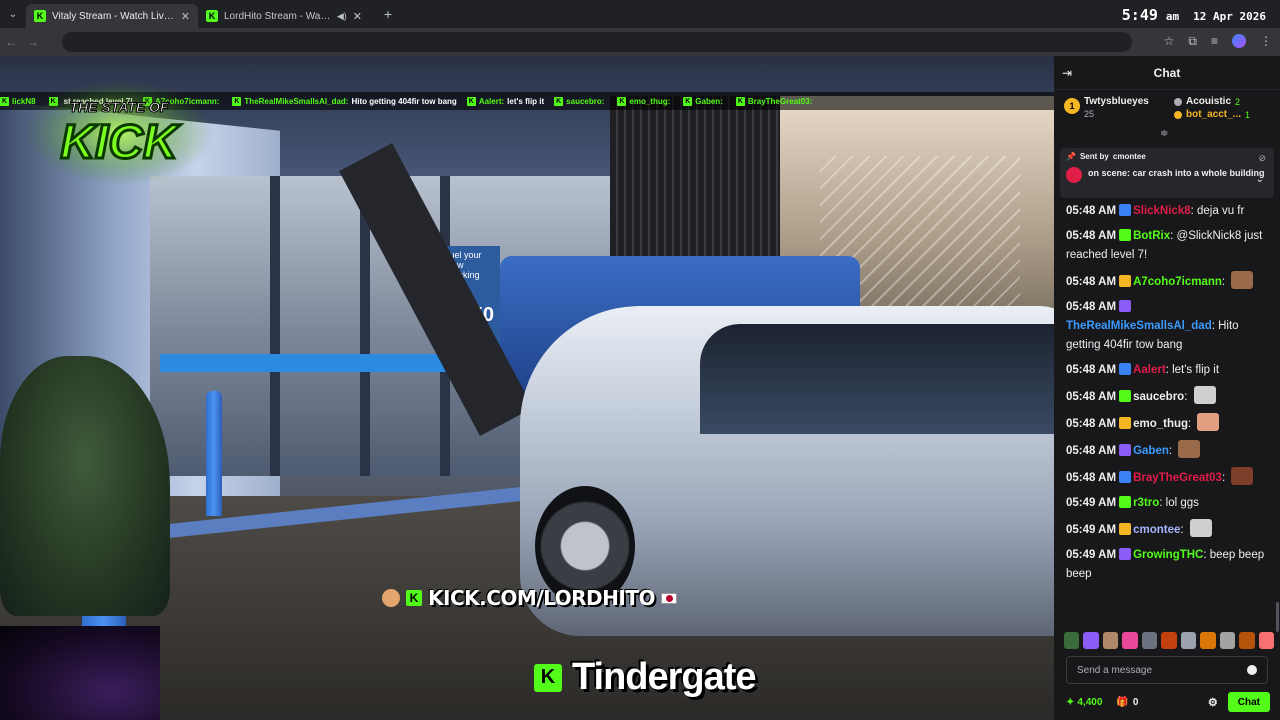 The height and width of the screenshot is (720, 1280). I want to click on gift-value: 0, so click(1135, 702).